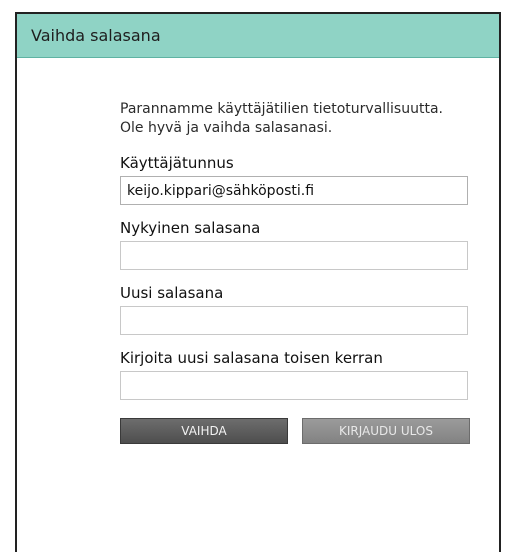  Describe the element at coordinates (96, 35) in the screenshot. I see `dialog-title: Vaihda salasana` at that location.